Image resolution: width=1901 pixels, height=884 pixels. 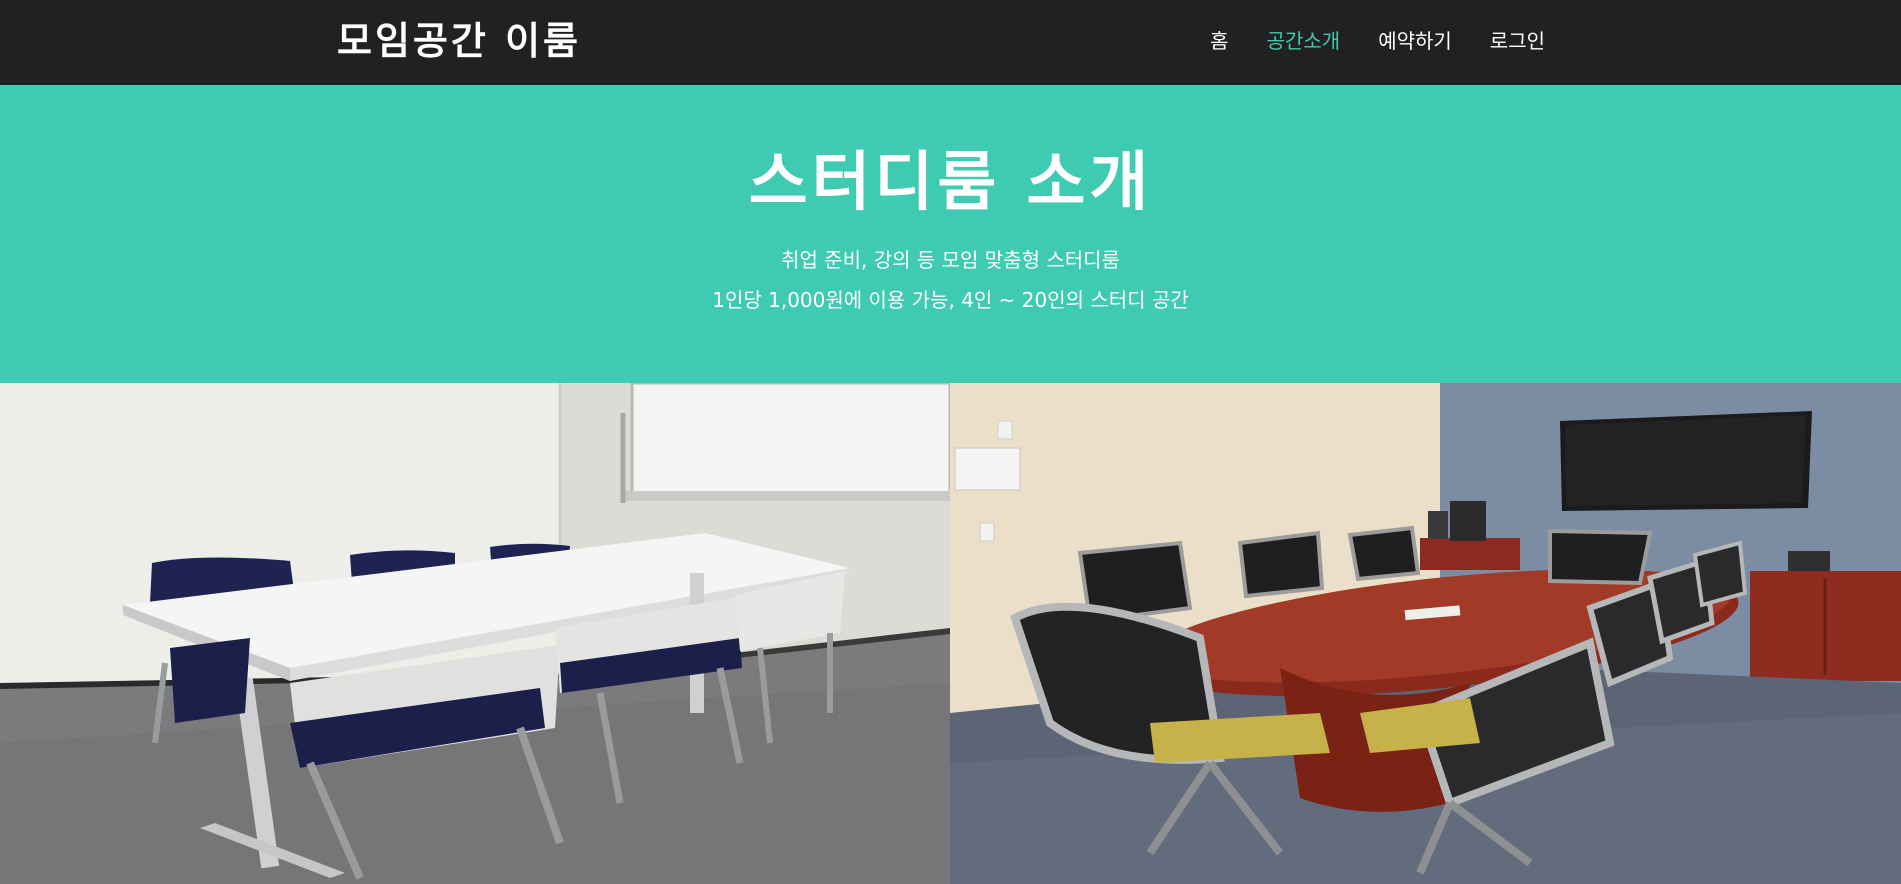 I want to click on hero-description-line-2: 1인당 1,000원에 이용 가능, 4인 ~ 20인의 스터디 공간, so click(x=950, y=300).